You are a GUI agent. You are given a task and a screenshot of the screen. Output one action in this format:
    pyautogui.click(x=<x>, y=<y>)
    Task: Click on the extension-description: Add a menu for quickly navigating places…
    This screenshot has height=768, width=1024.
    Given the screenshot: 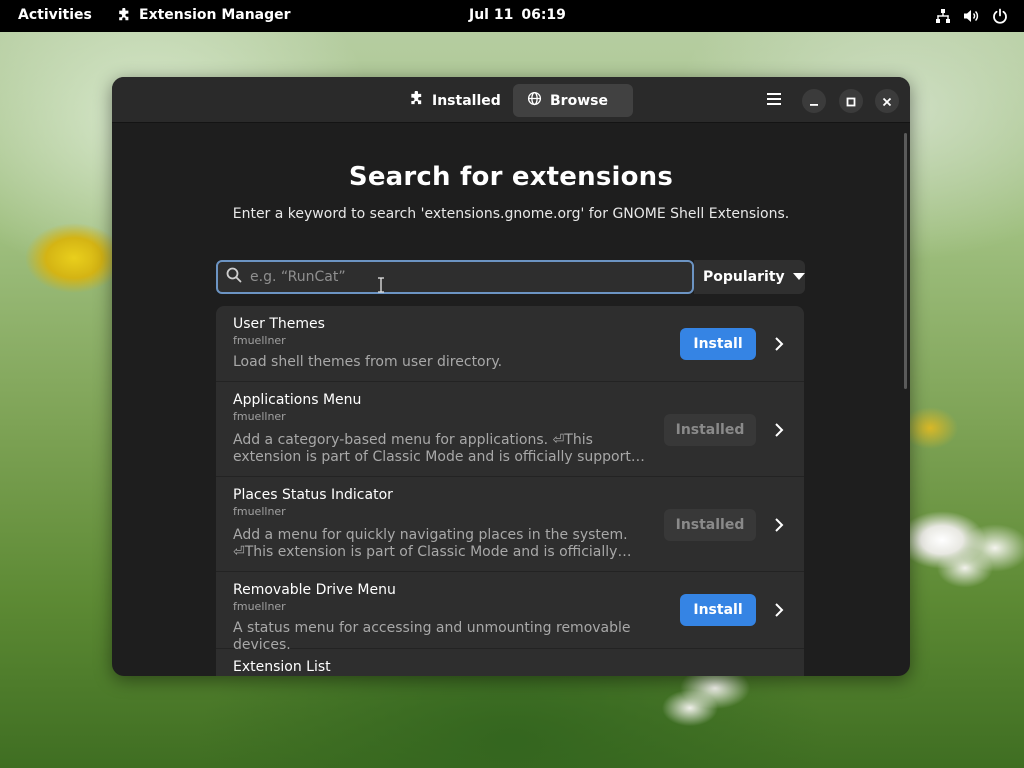 What is the action you would take?
    pyautogui.click(x=430, y=543)
    